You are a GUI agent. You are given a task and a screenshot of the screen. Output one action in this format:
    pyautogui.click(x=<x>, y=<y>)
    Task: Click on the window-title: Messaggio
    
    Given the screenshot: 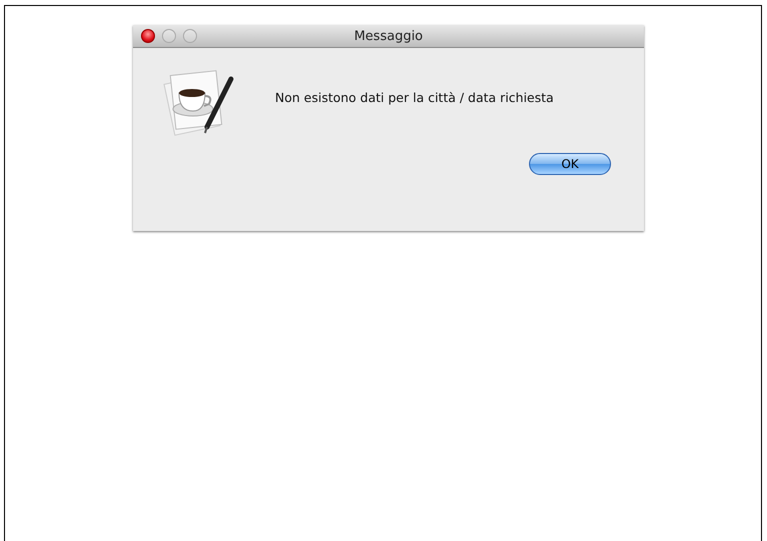 What is the action you would take?
    pyautogui.click(x=388, y=36)
    